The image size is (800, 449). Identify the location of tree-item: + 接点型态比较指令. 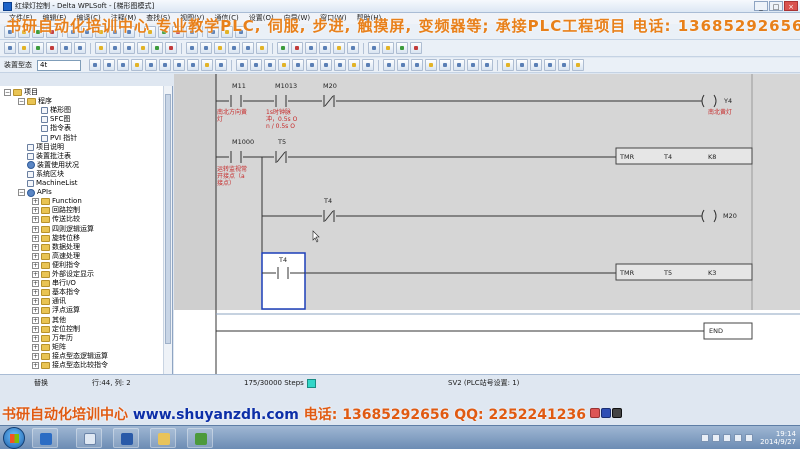
(70, 365).